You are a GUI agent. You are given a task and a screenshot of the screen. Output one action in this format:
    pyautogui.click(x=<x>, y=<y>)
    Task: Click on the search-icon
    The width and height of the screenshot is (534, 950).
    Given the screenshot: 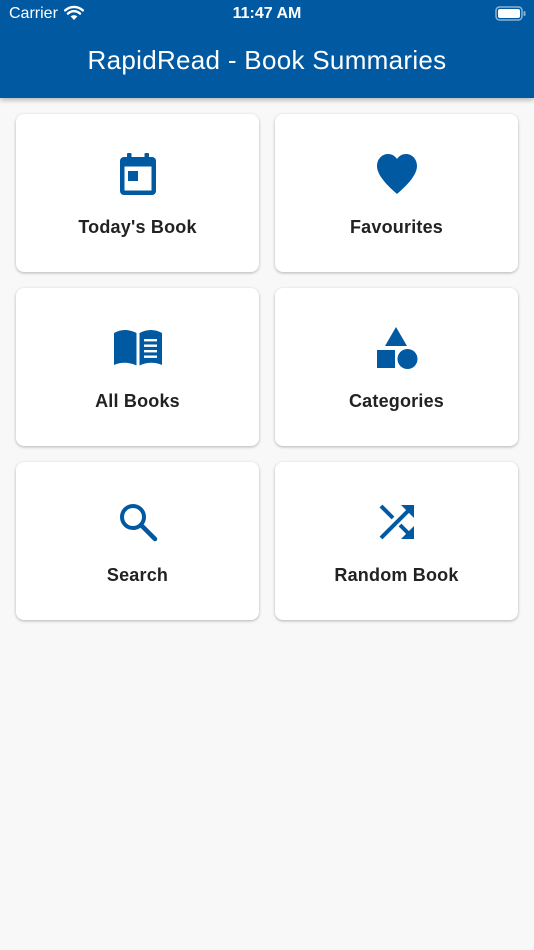 What is the action you would take?
    pyautogui.click(x=137, y=522)
    